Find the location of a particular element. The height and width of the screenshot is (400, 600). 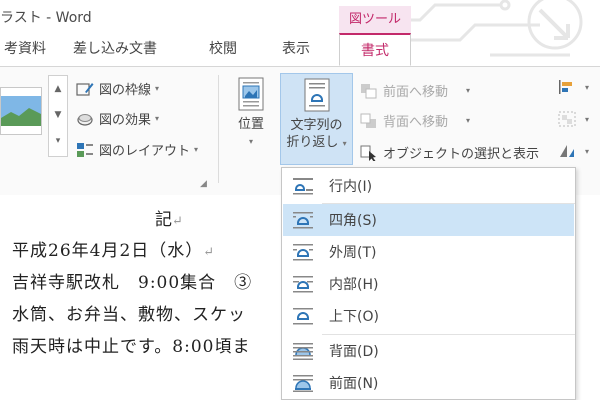

wrap-option-square: 四角(S) is located at coordinates (428, 220).